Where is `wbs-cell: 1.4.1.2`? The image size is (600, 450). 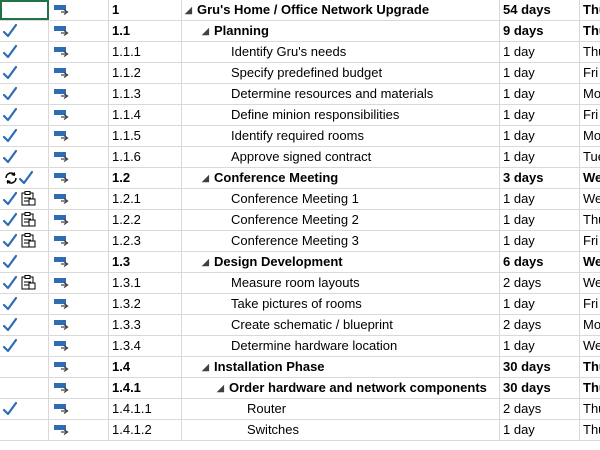
wbs-cell: 1.4.1.2 is located at coordinates (145, 430).